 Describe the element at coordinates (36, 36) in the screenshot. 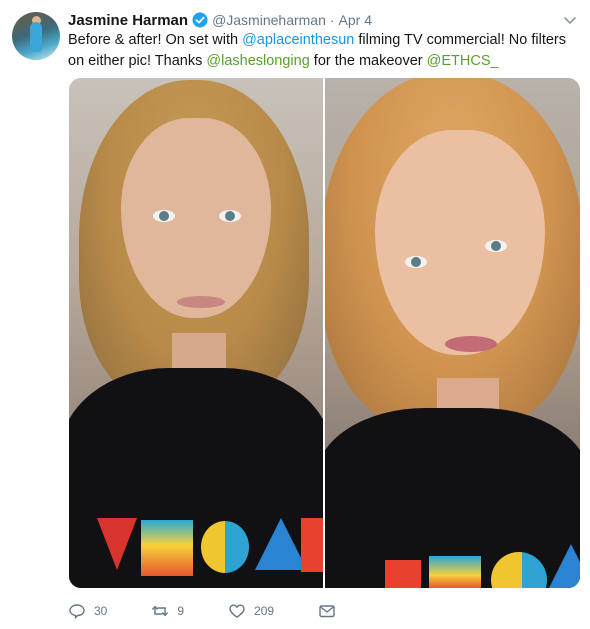

I see `avatar` at that location.